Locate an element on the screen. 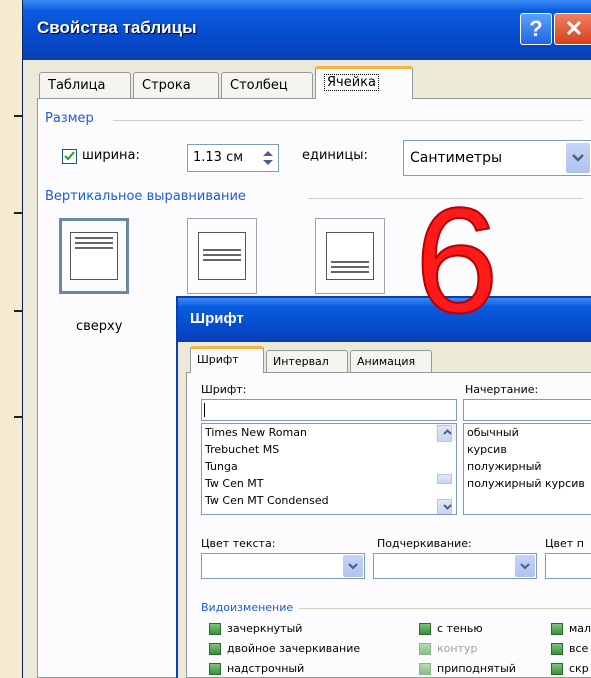 This screenshot has width=591, height=678. dialog-title: Шрифт is located at coordinates (217, 318).